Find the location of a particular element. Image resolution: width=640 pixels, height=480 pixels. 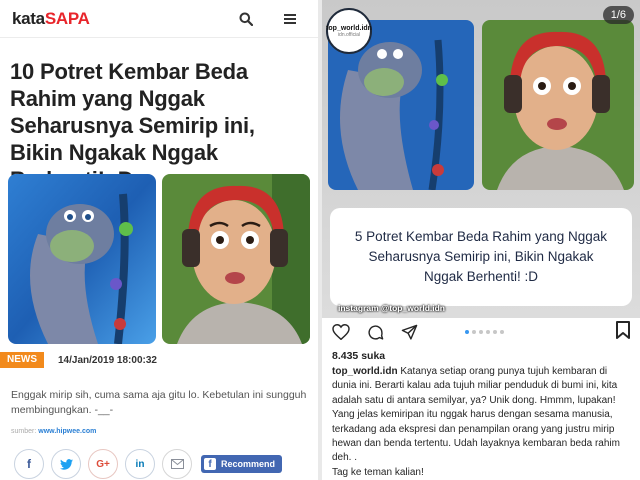

share-twitter-button is located at coordinates (66, 464).